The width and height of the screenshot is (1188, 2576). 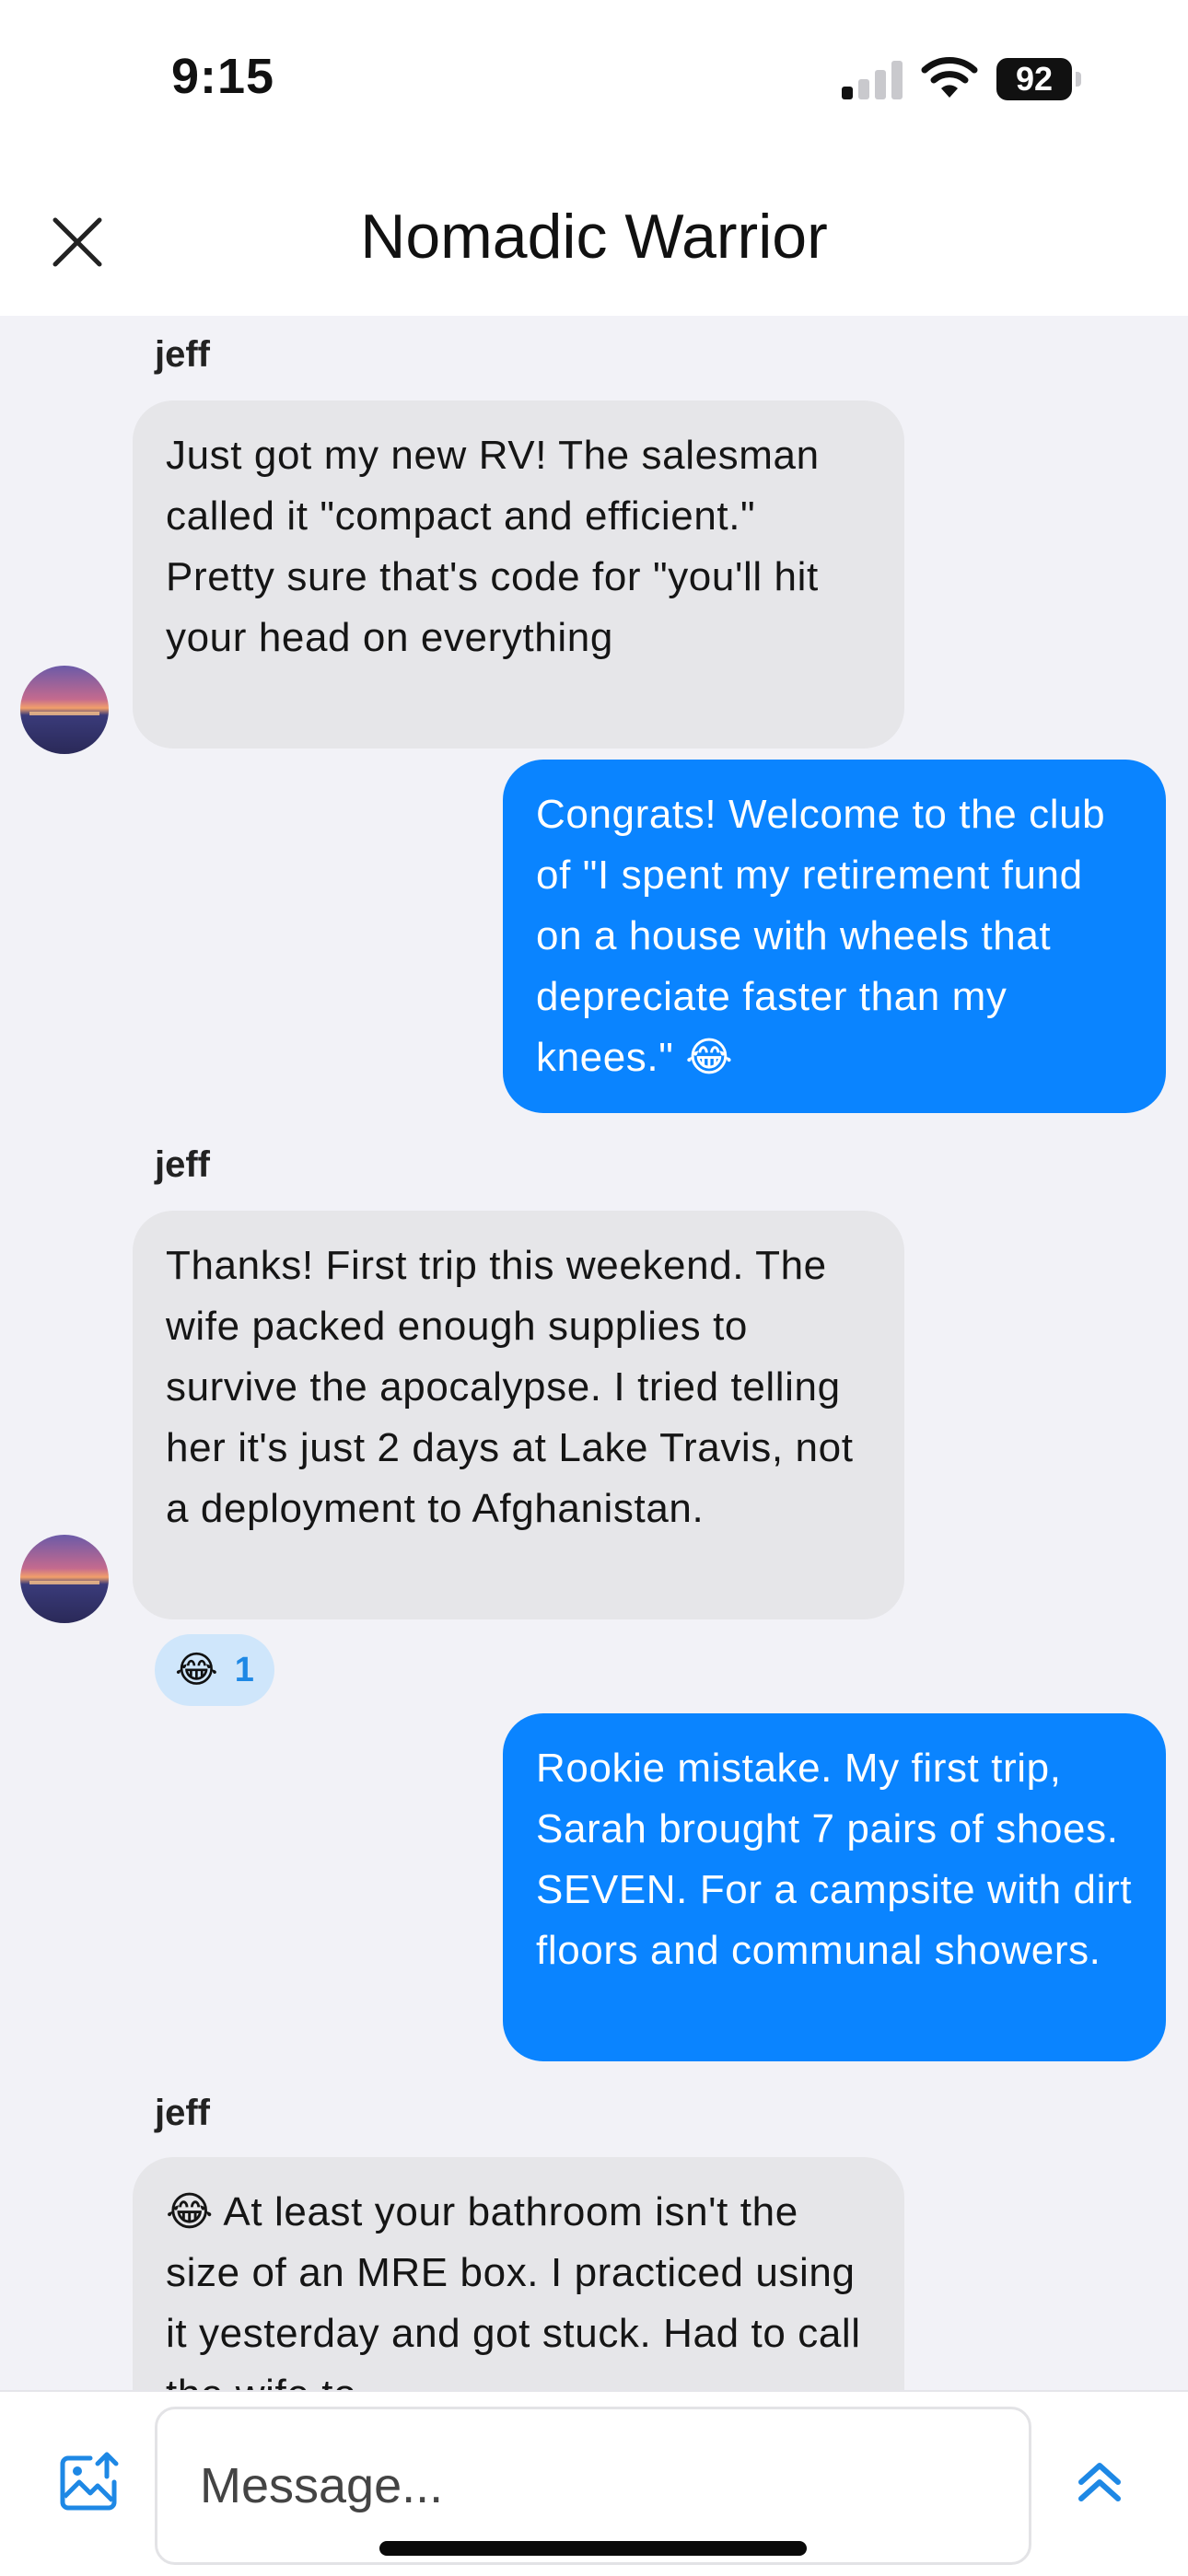 What do you see at coordinates (593, 2548) in the screenshot?
I see `home-indicator` at bounding box center [593, 2548].